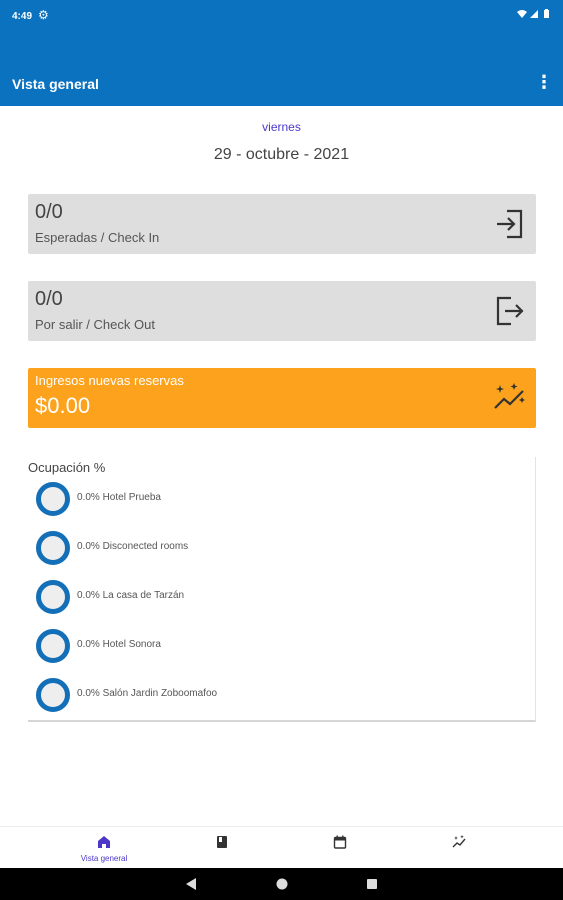  What do you see at coordinates (275, 597) in the screenshot?
I see `occupancy-item: 0.0% La casa de Tarzán` at bounding box center [275, 597].